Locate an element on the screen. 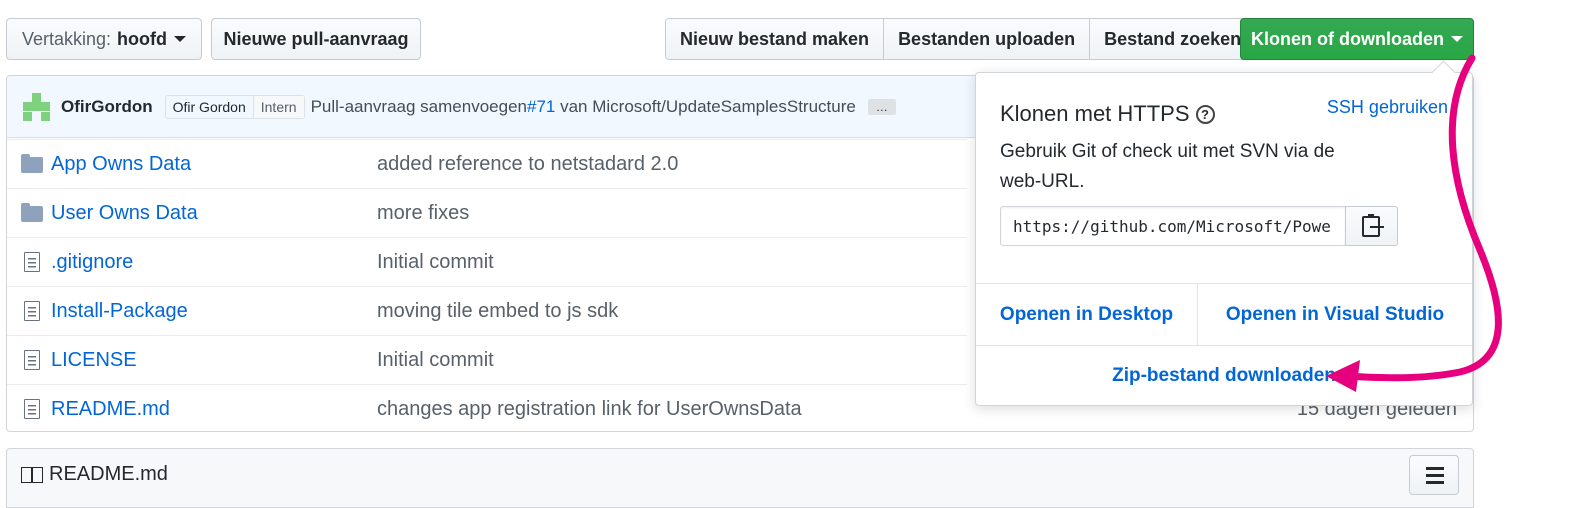 This screenshot has width=1570, height=508. branch-label: Vertakking: is located at coordinates (66, 38).